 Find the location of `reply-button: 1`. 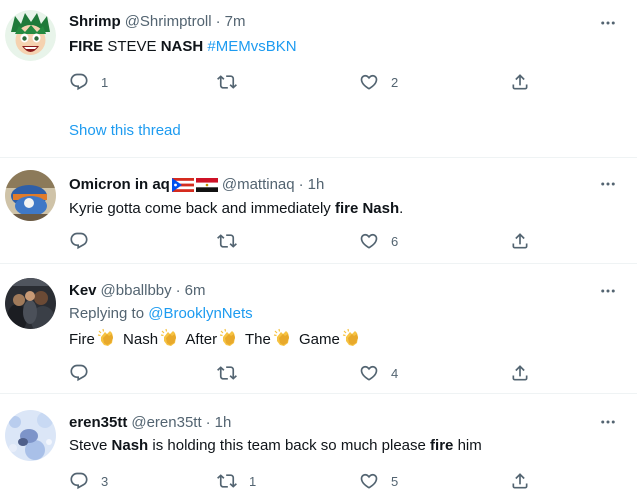

reply-button: 1 is located at coordinates (88, 82).